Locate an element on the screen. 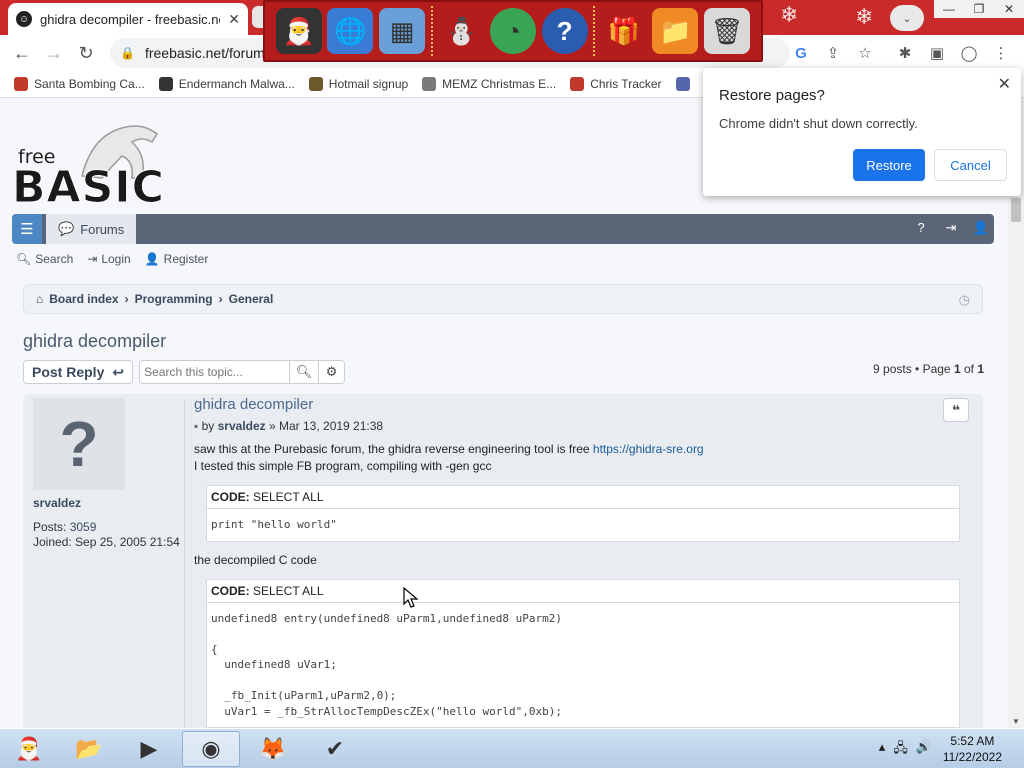  folder-icon: 📁 is located at coordinates (675, 31).